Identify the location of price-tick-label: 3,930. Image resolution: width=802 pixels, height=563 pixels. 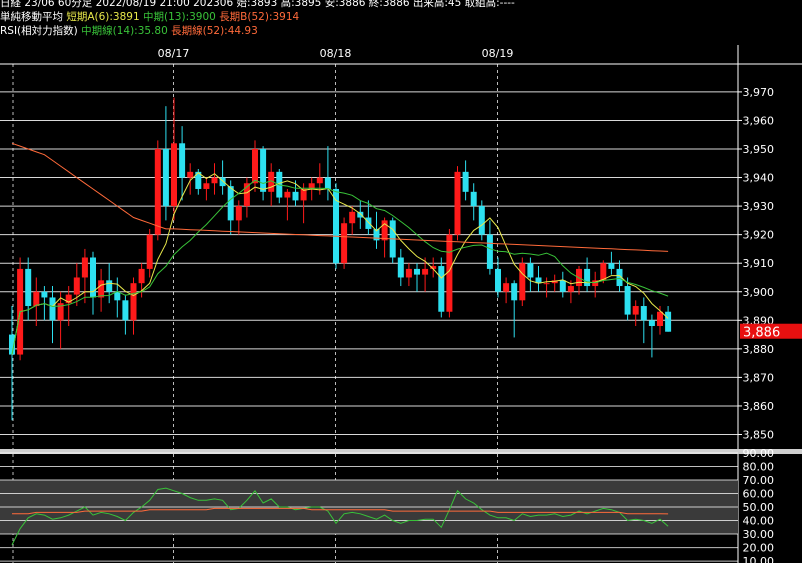
(759, 206).